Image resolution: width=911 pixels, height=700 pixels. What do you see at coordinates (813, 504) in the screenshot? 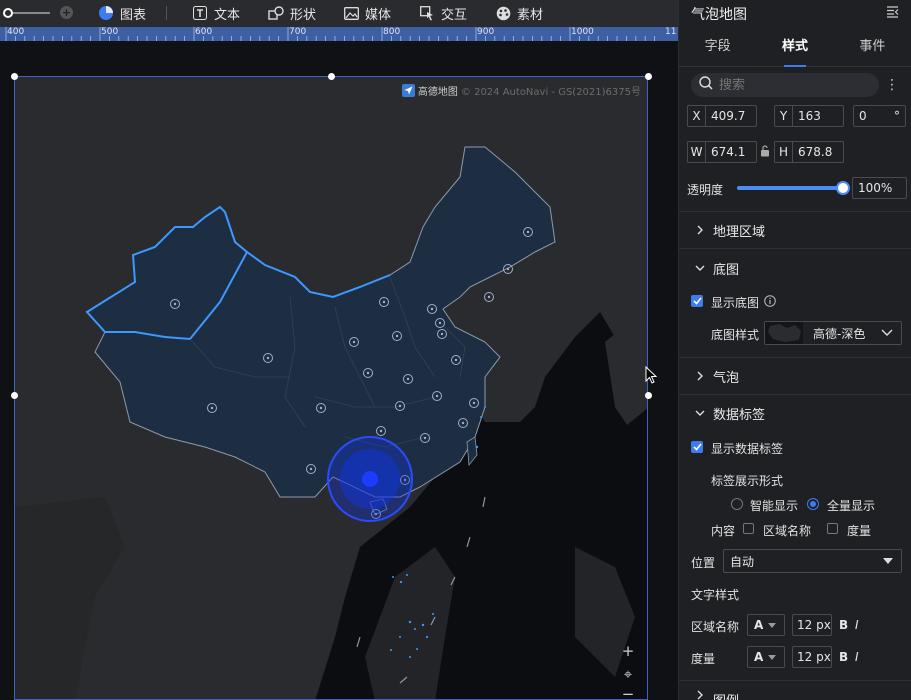
I see `radio-full-display` at bounding box center [813, 504].